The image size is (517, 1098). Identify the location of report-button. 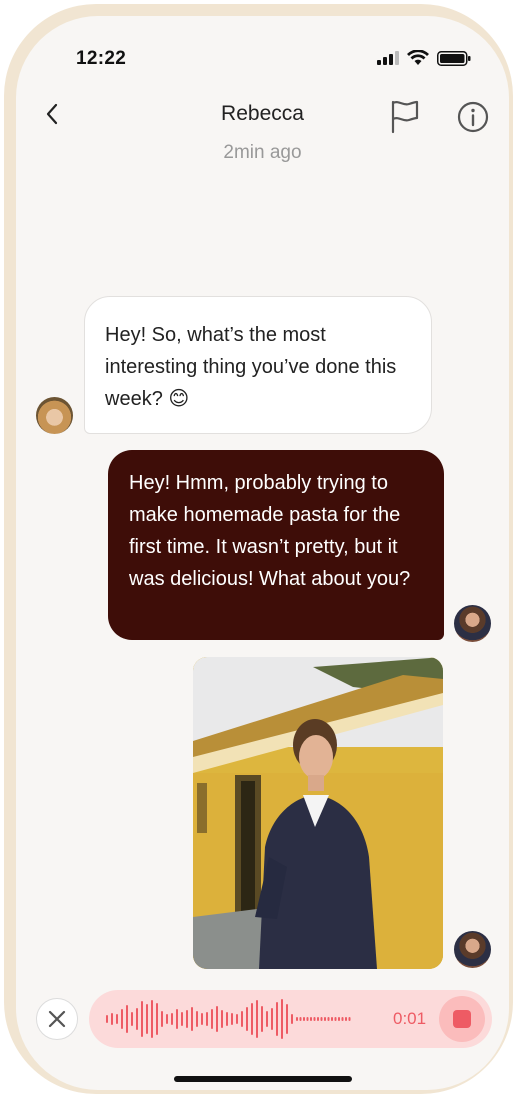
(405, 116).